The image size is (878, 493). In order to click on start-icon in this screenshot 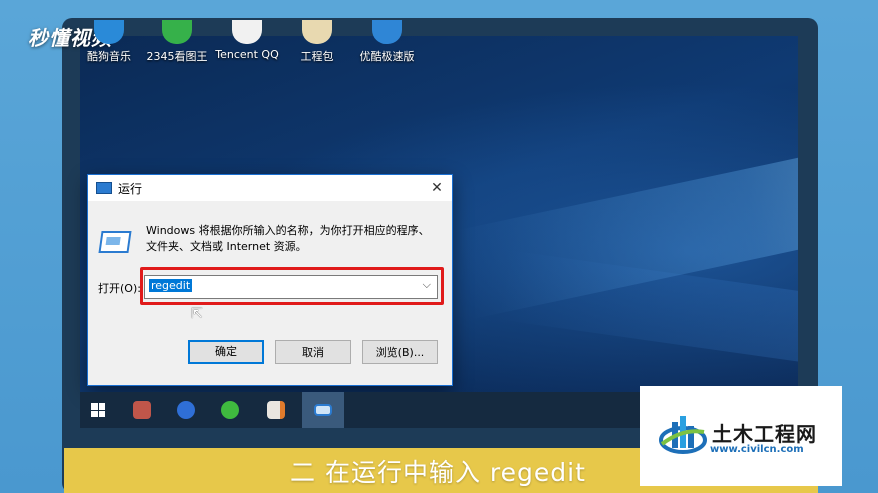, I will do `click(98, 410)`.